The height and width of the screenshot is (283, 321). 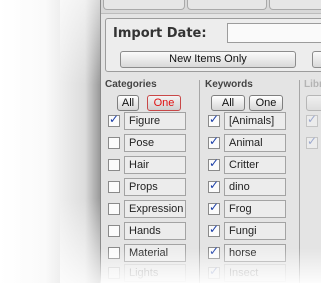 I want to click on list-item: Lights, so click(x=153, y=273).